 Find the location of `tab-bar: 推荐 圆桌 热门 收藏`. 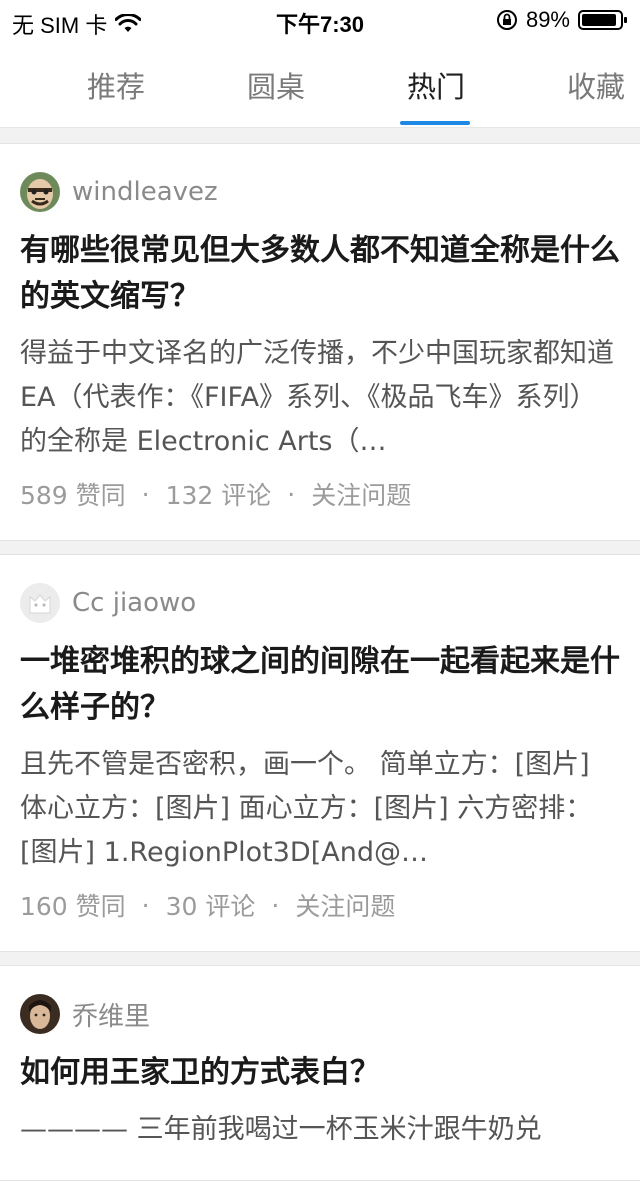

tab-bar: 推荐 圆桌 热门 收藏 is located at coordinates (320, 84).